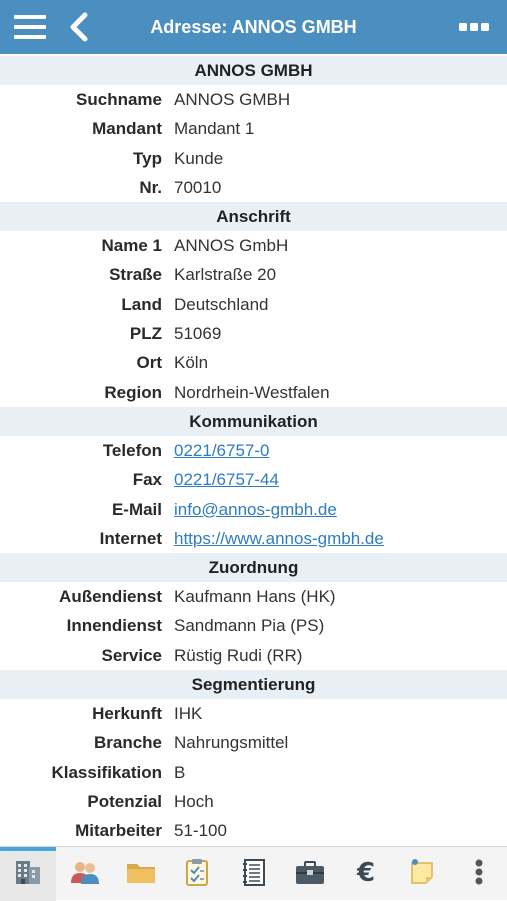  I want to click on field-value: 51-100, so click(200, 831).